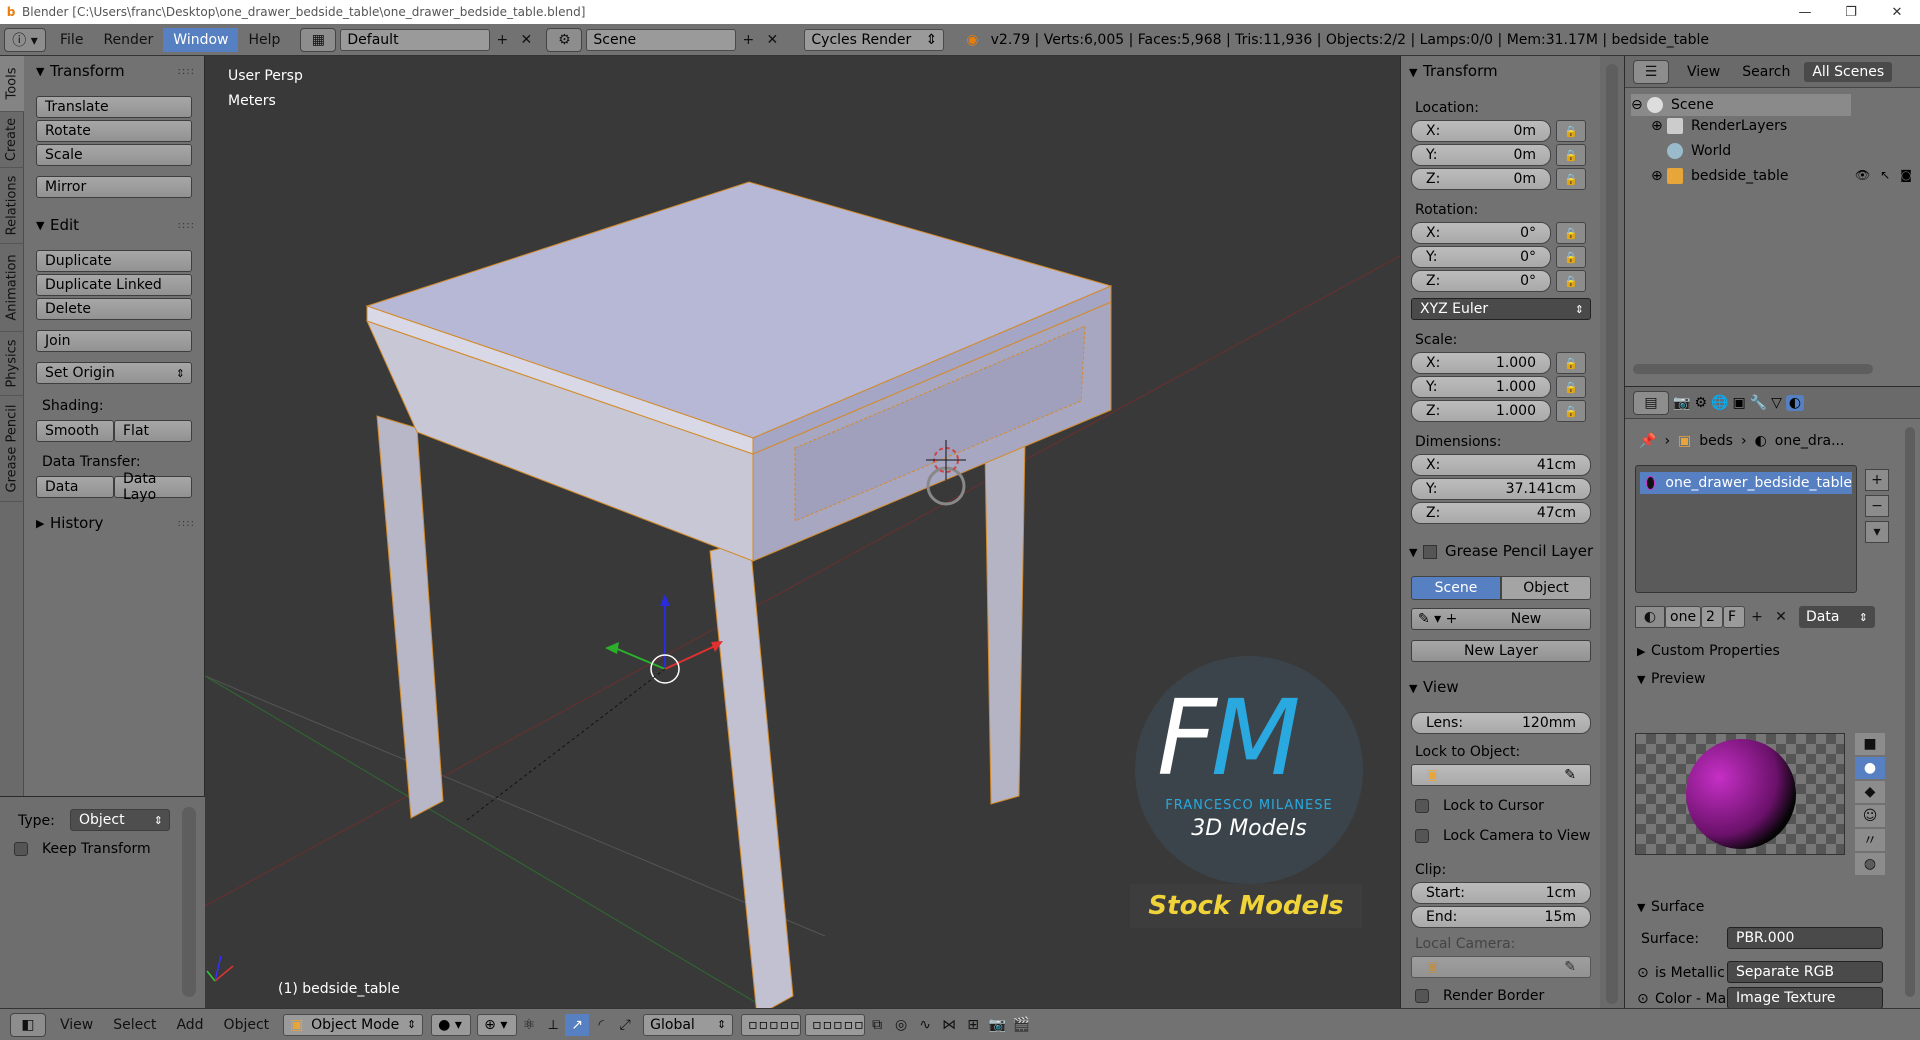 The image size is (1920, 1040). Describe the element at coordinates (71, 40) in the screenshot. I see `menu-file: File` at that location.